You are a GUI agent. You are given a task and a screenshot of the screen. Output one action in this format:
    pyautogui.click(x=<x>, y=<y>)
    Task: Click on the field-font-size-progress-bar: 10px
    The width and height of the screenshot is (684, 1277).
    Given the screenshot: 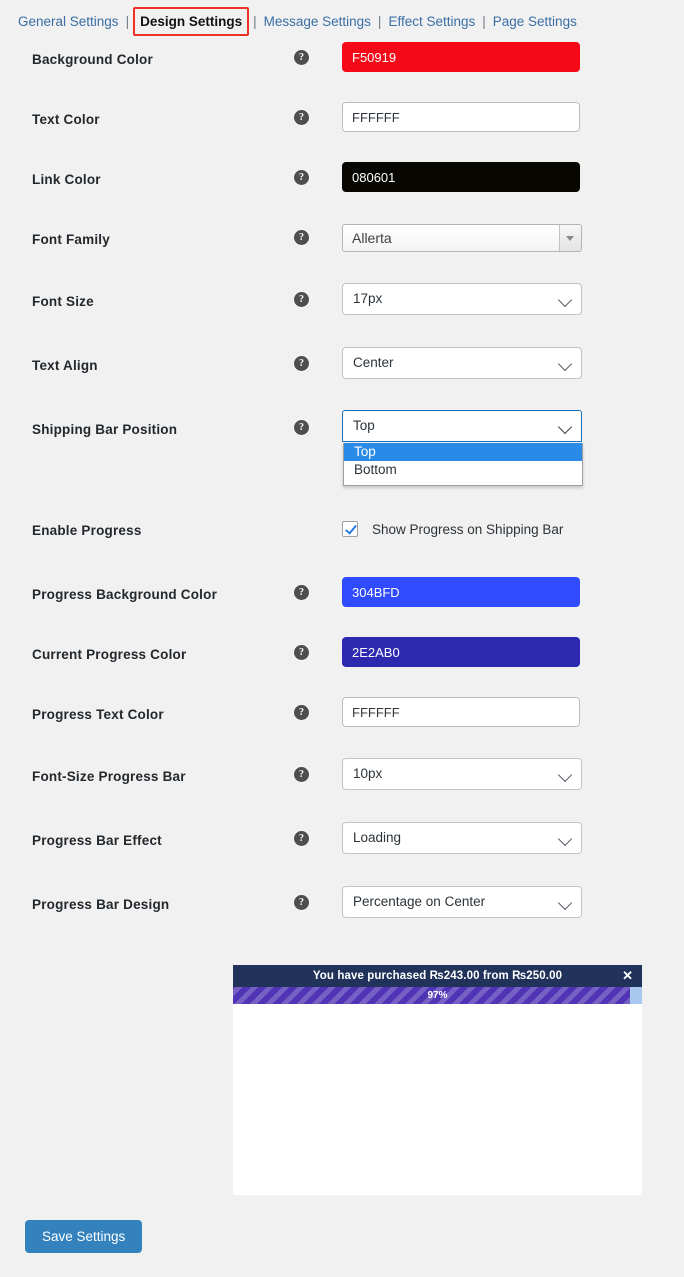 What is the action you would take?
    pyautogui.click(x=462, y=774)
    